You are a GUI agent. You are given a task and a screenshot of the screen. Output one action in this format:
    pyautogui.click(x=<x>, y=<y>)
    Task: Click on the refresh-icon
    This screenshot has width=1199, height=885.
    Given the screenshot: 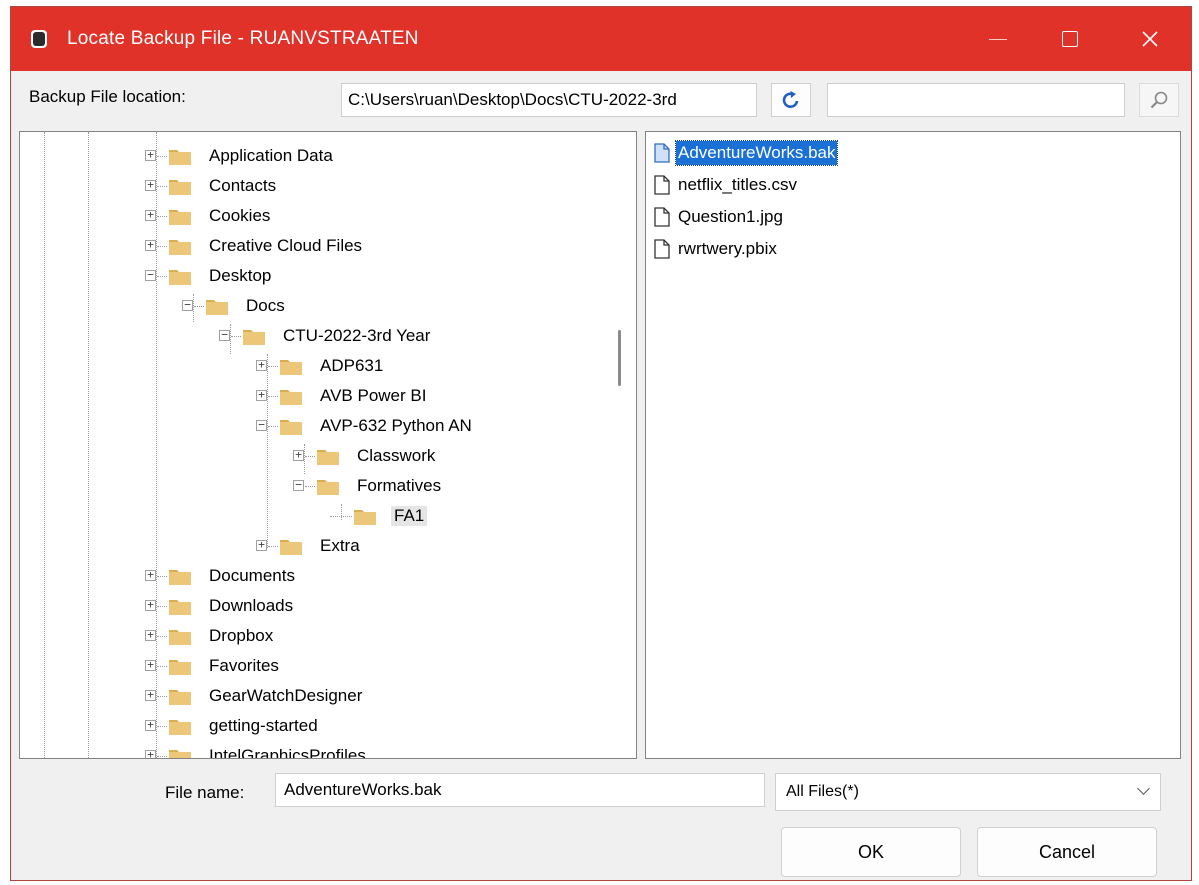 What is the action you would take?
    pyautogui.click(x=790, y=99)
    